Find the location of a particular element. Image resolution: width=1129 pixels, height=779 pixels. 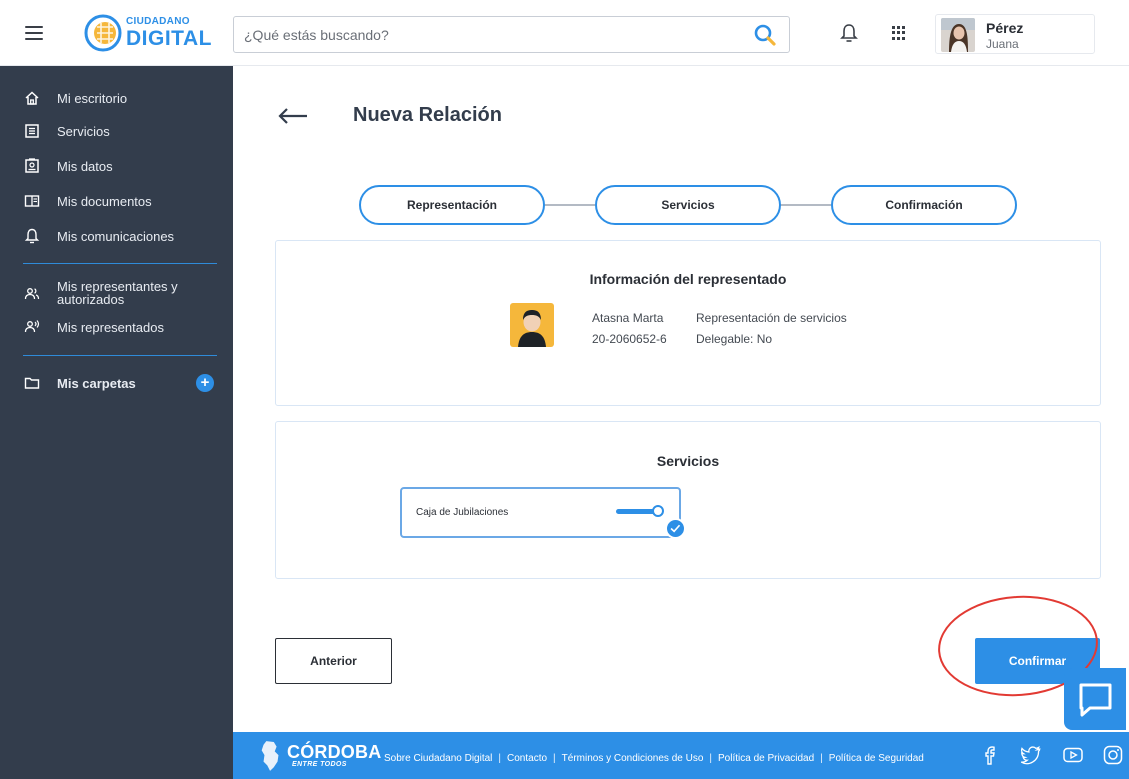

twitter-icon is located at coordinates (1031, 755).